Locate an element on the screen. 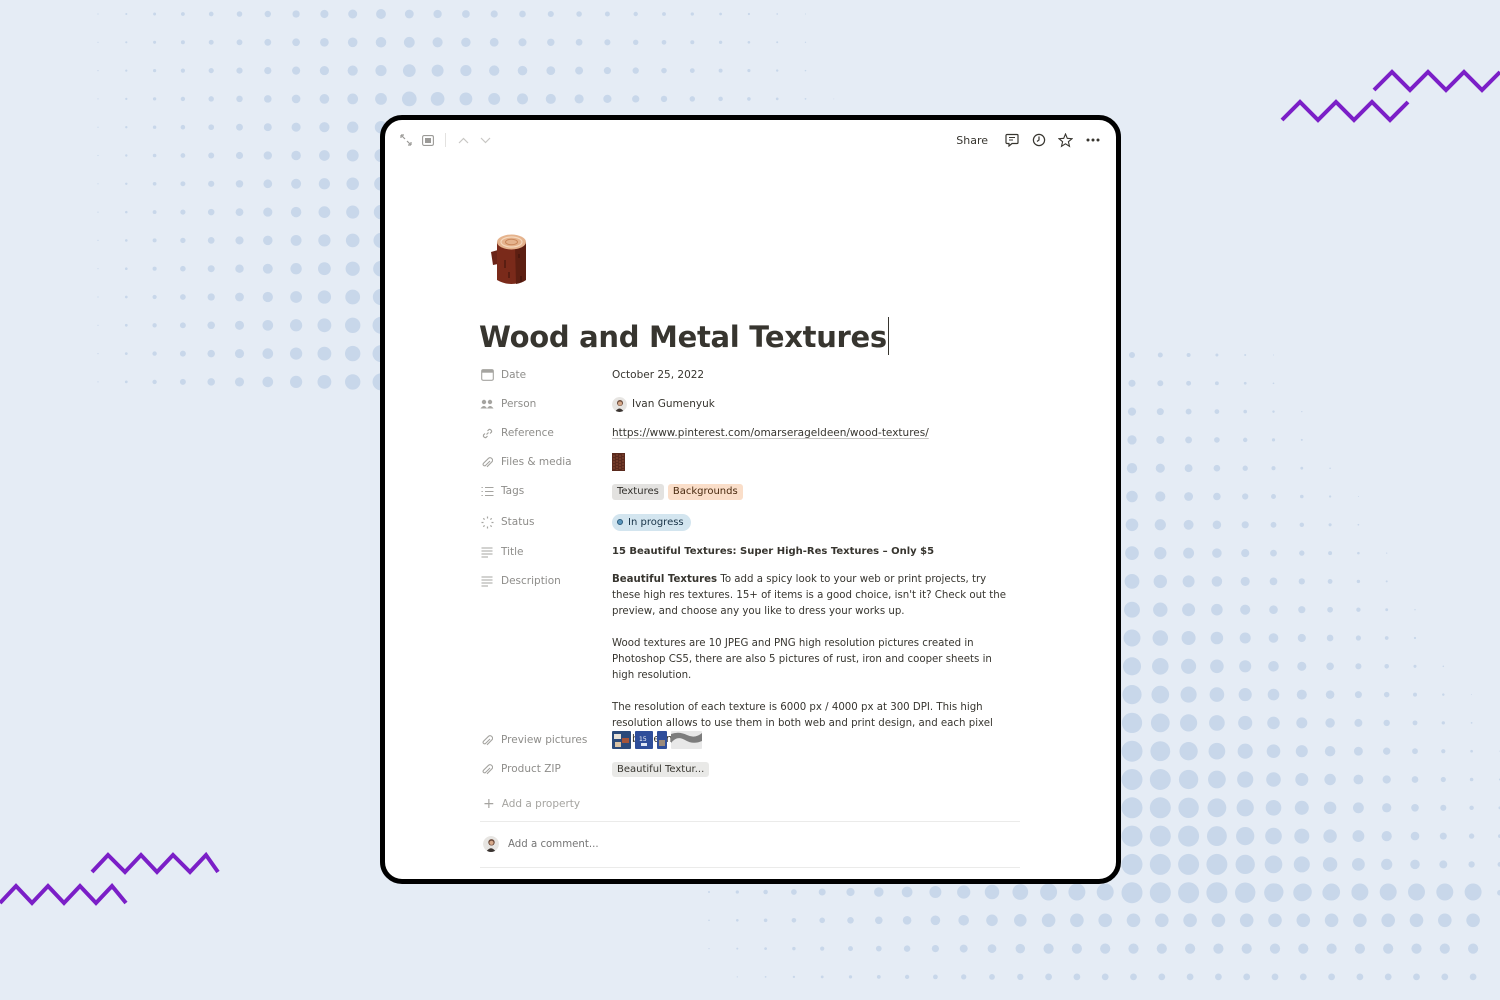 The height and width of the screenshot is (1000, 1500). wood-log-icon is located at coordinates (509, 262).